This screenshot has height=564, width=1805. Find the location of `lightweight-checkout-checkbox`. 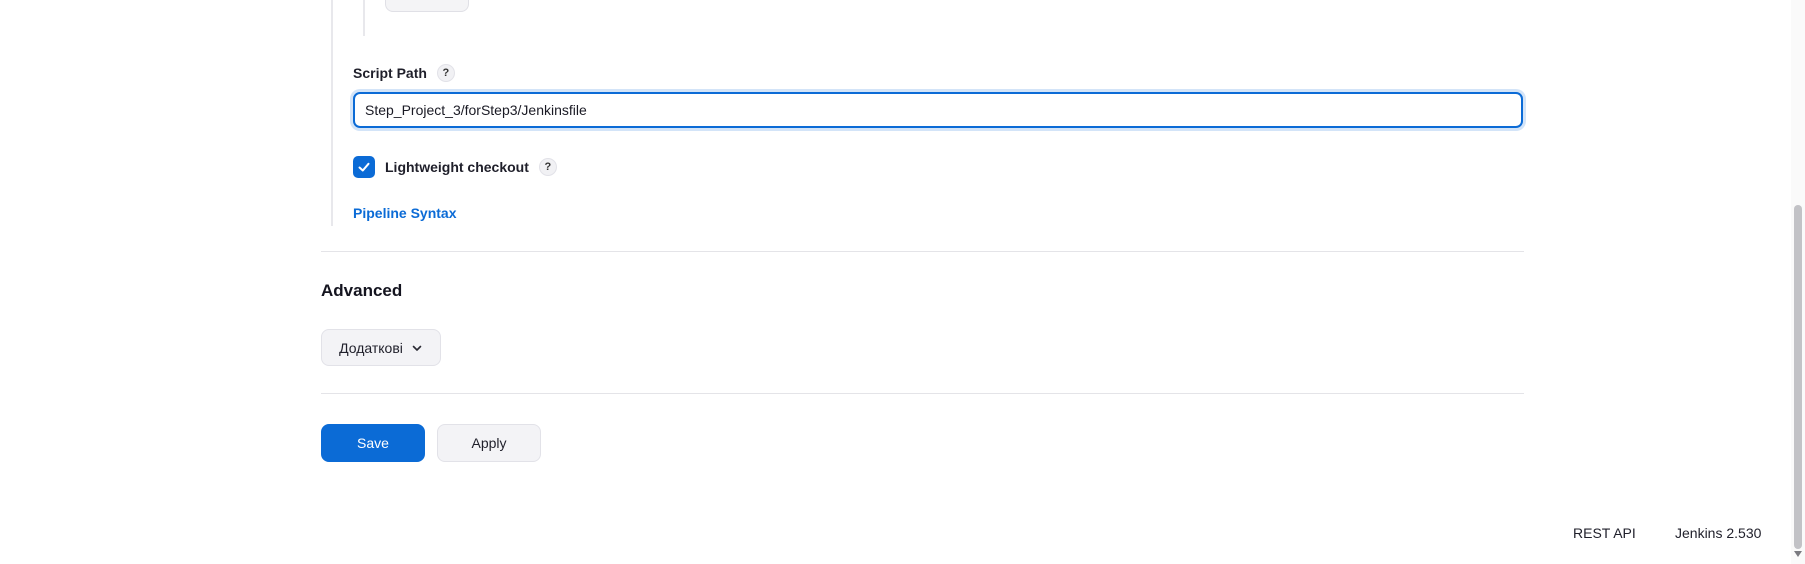

lightweight-checkout-checkbox is located at coordinates (364, 167).